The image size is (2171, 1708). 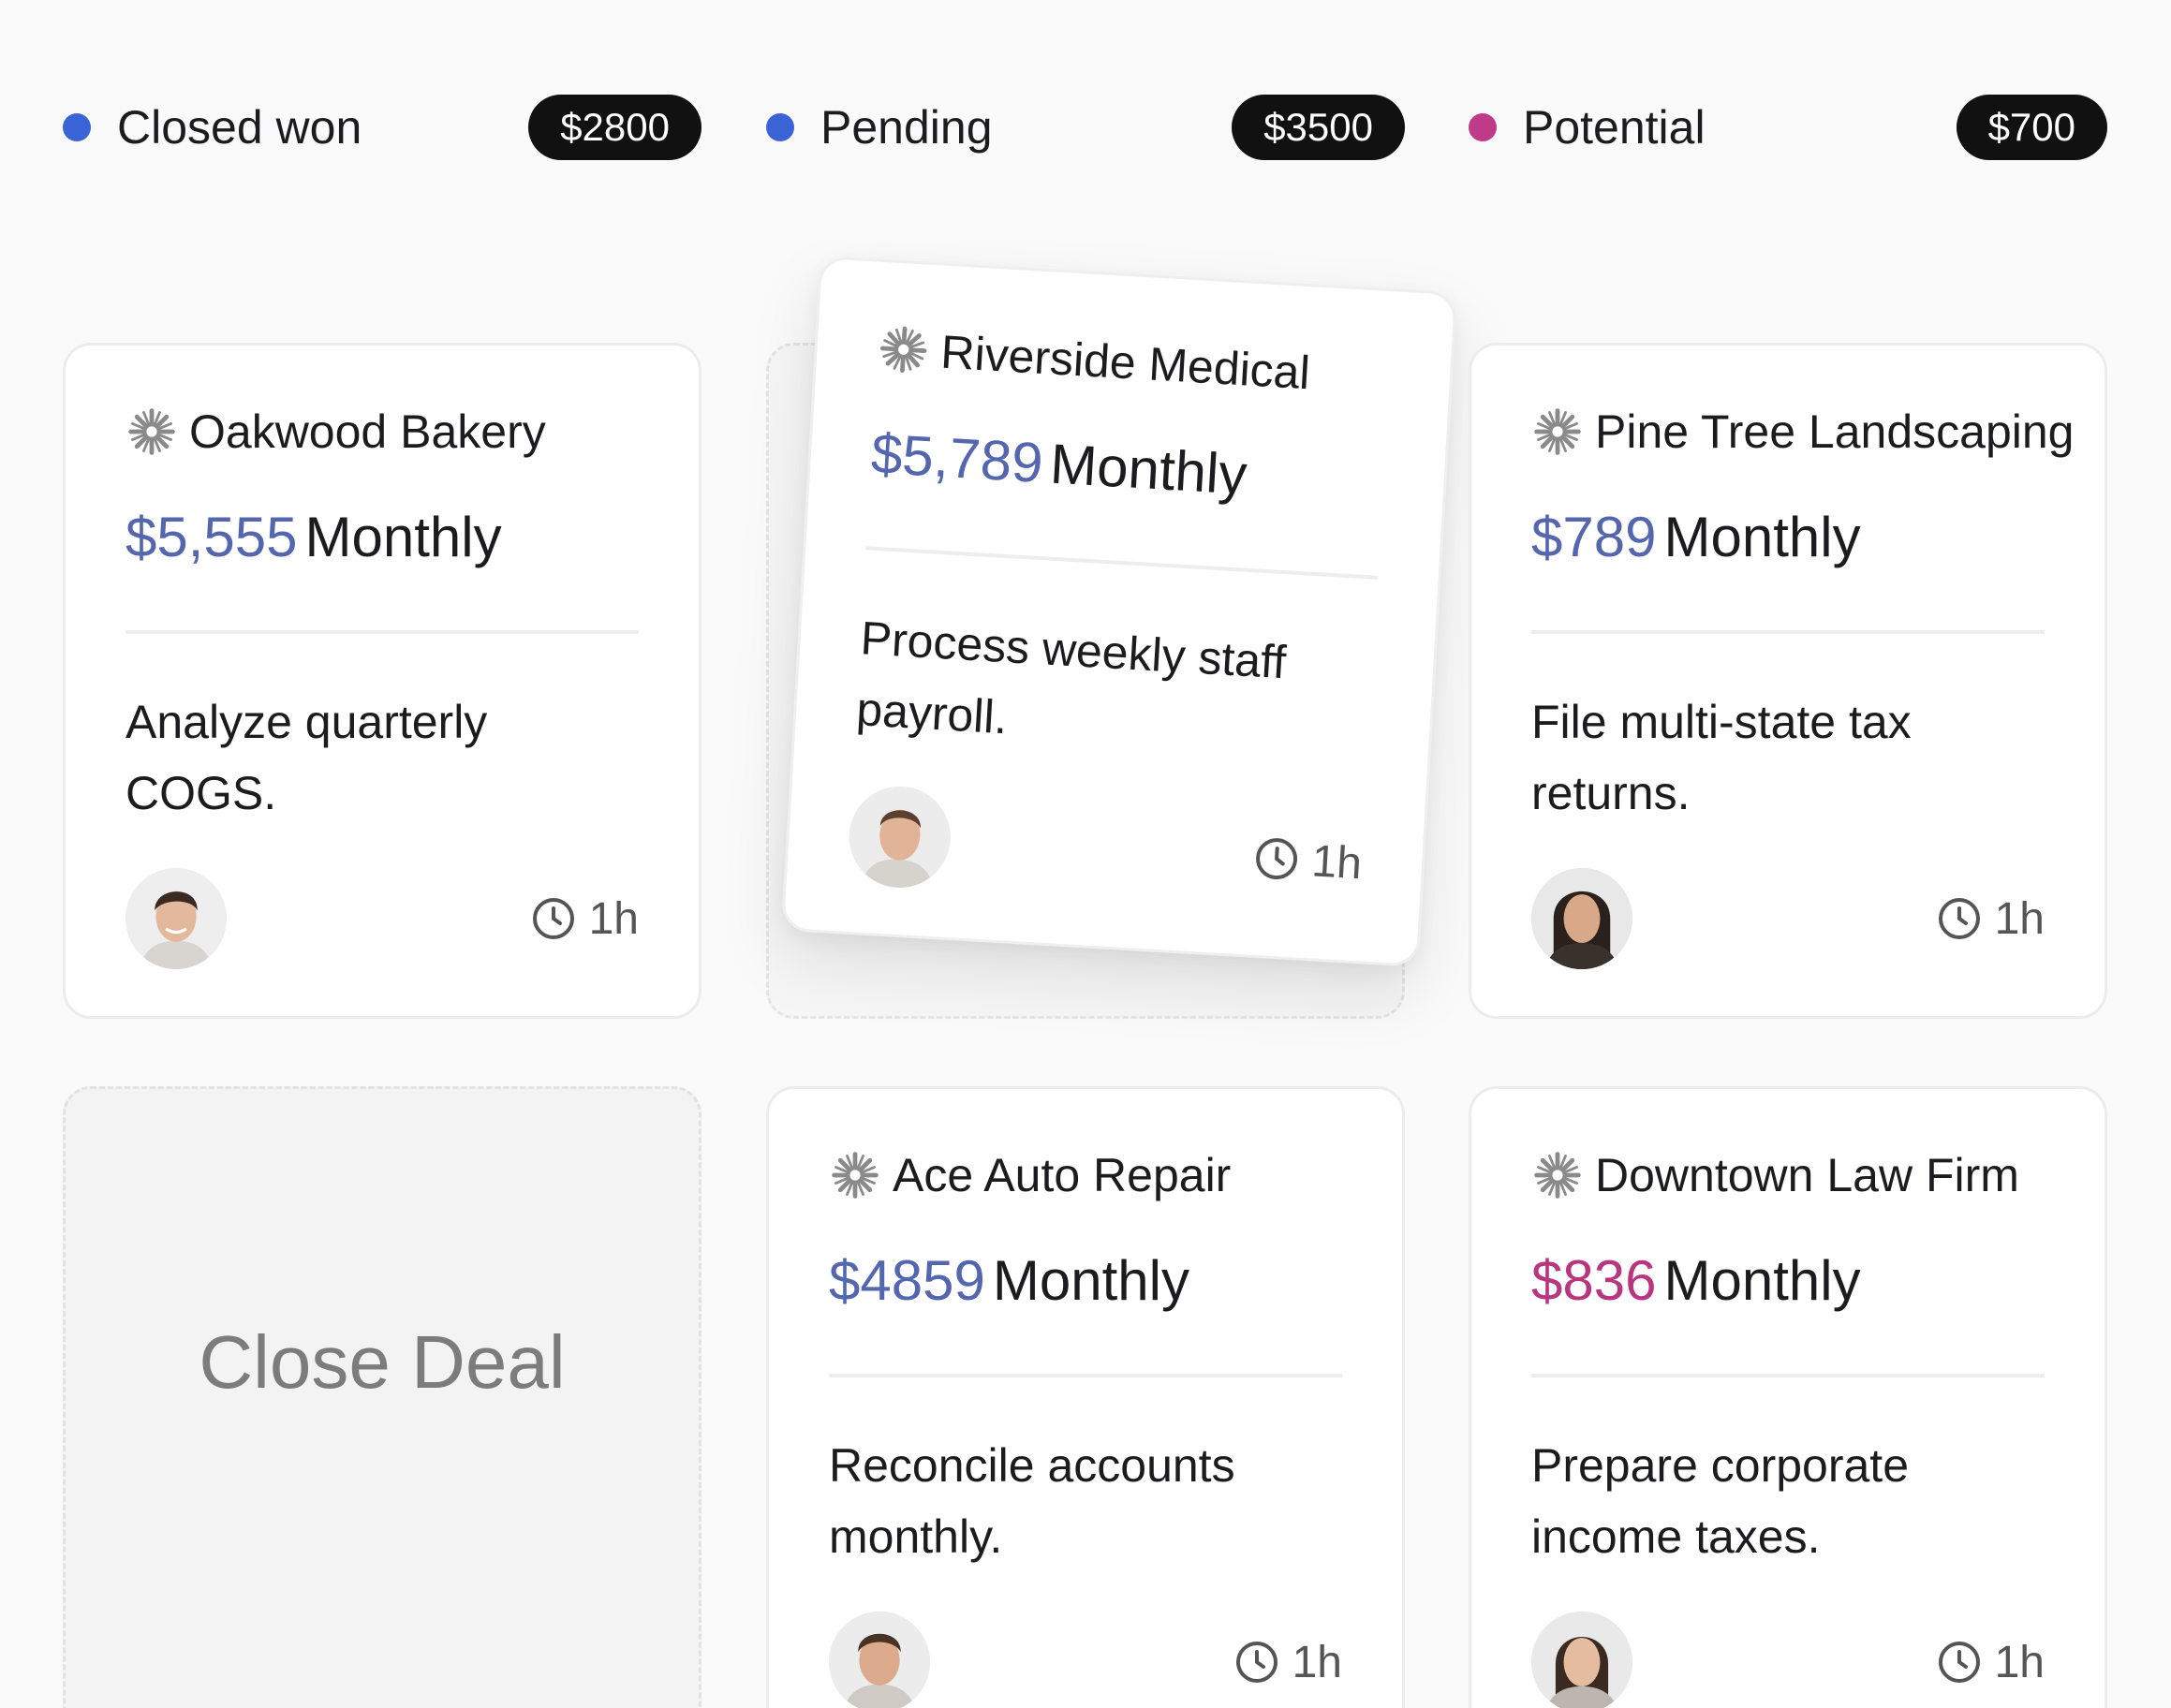 I want to click on deal-price: $836 Monthly, so click(x=1788, y=1283).